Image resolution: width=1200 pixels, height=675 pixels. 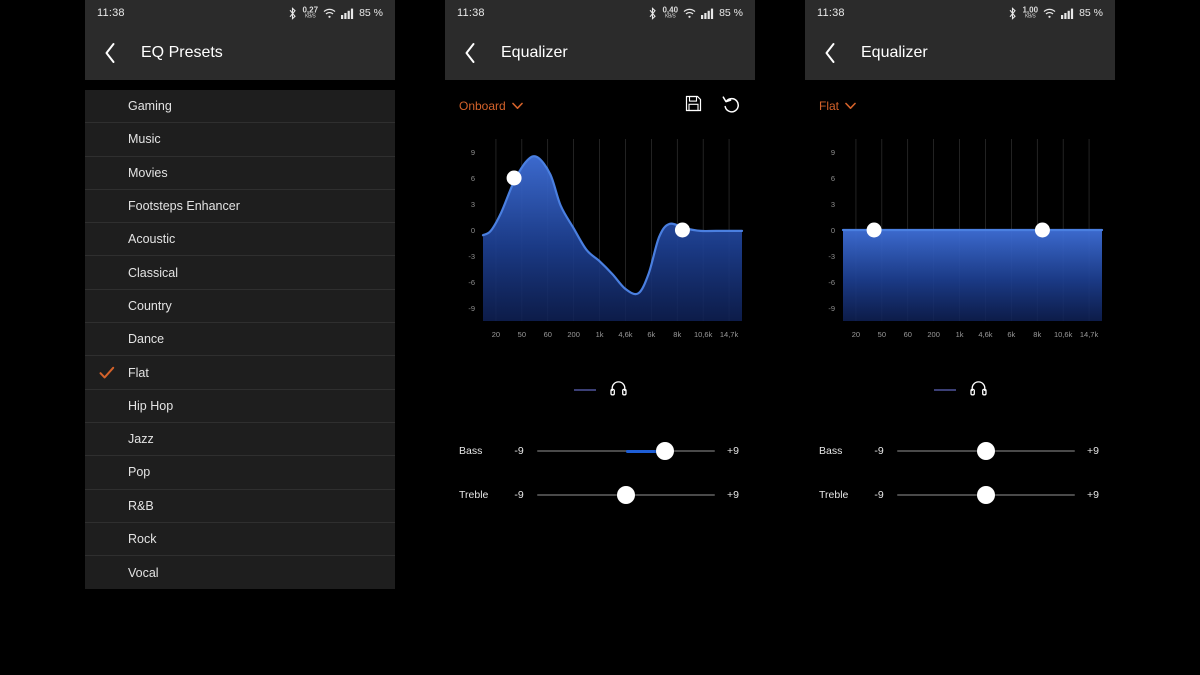 I want to click on preset-row: Vocal, so click(x=240, y=572).